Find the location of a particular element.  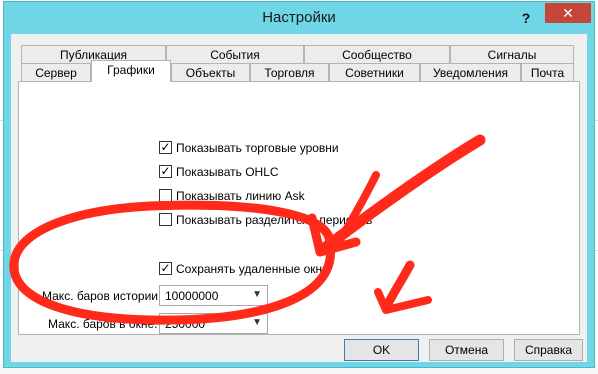

max-bars-window-combo: 250000 ▼ is located at coordinates (213, 323).